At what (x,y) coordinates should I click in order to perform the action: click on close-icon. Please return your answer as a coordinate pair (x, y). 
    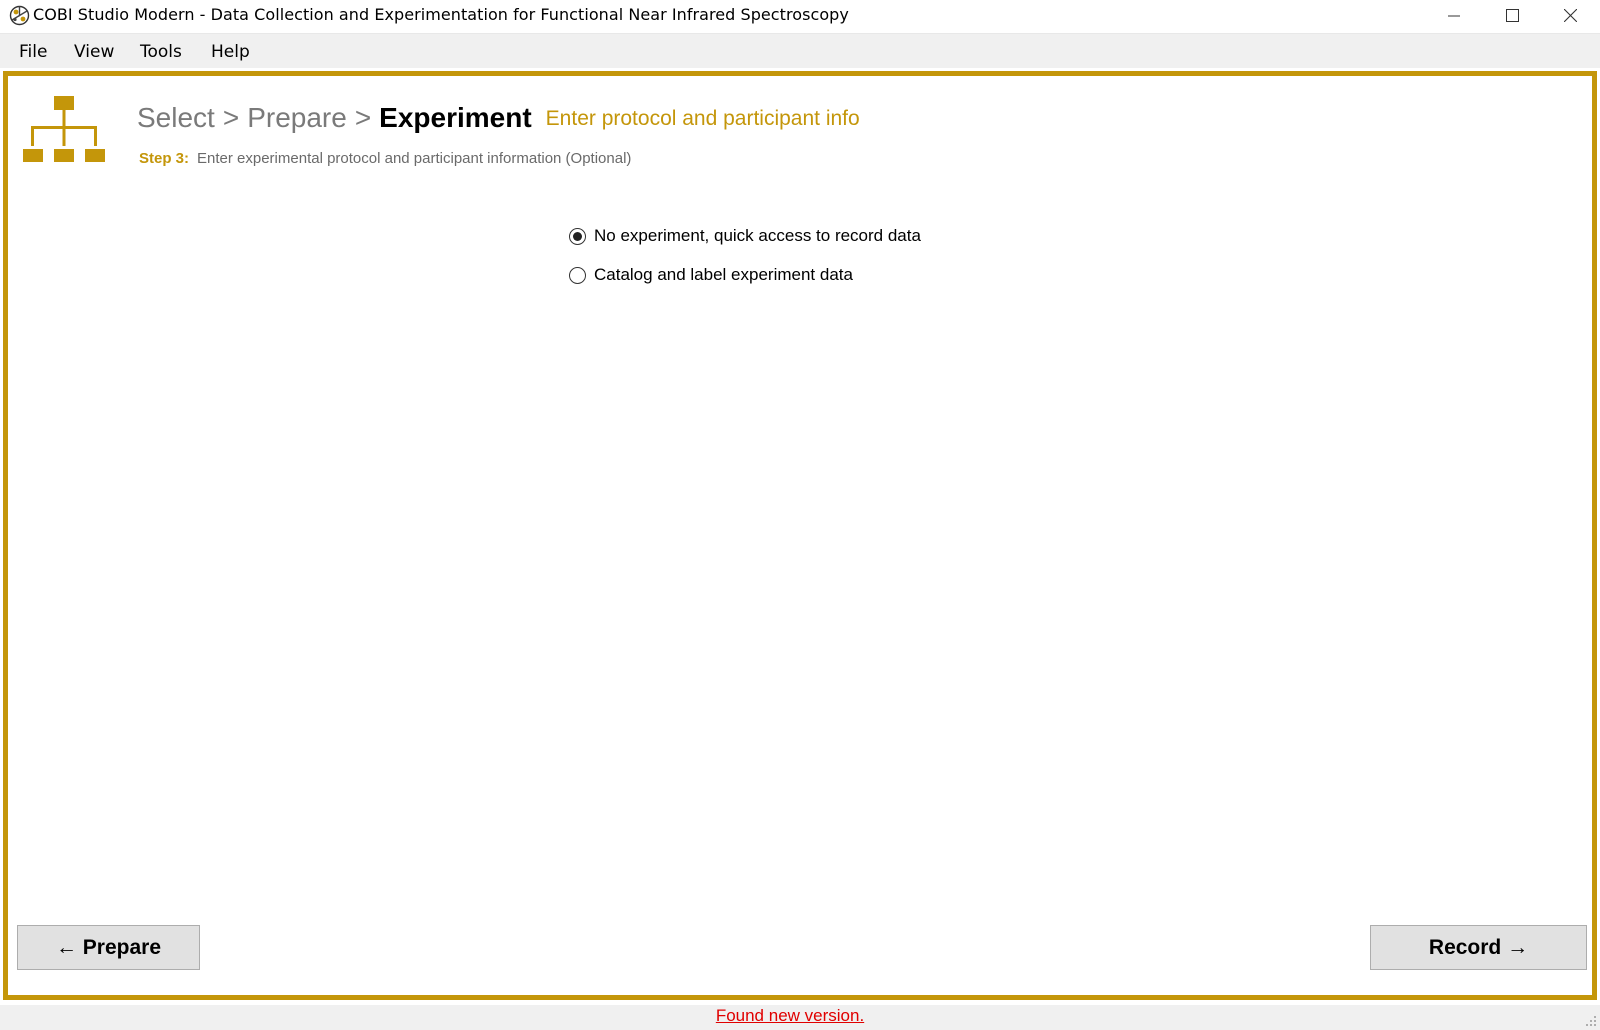
    Looking at the image, I should click on (1570, 15).